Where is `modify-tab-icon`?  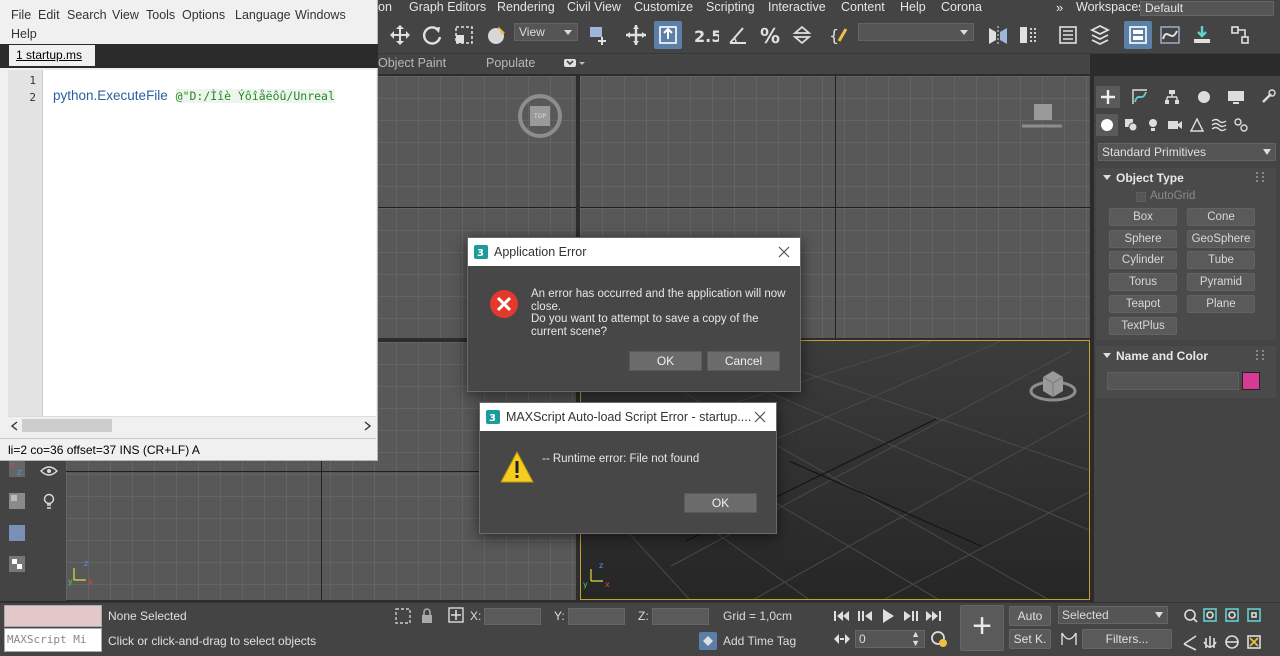 modify-tab-icon is located at coordinates (1140, 97).